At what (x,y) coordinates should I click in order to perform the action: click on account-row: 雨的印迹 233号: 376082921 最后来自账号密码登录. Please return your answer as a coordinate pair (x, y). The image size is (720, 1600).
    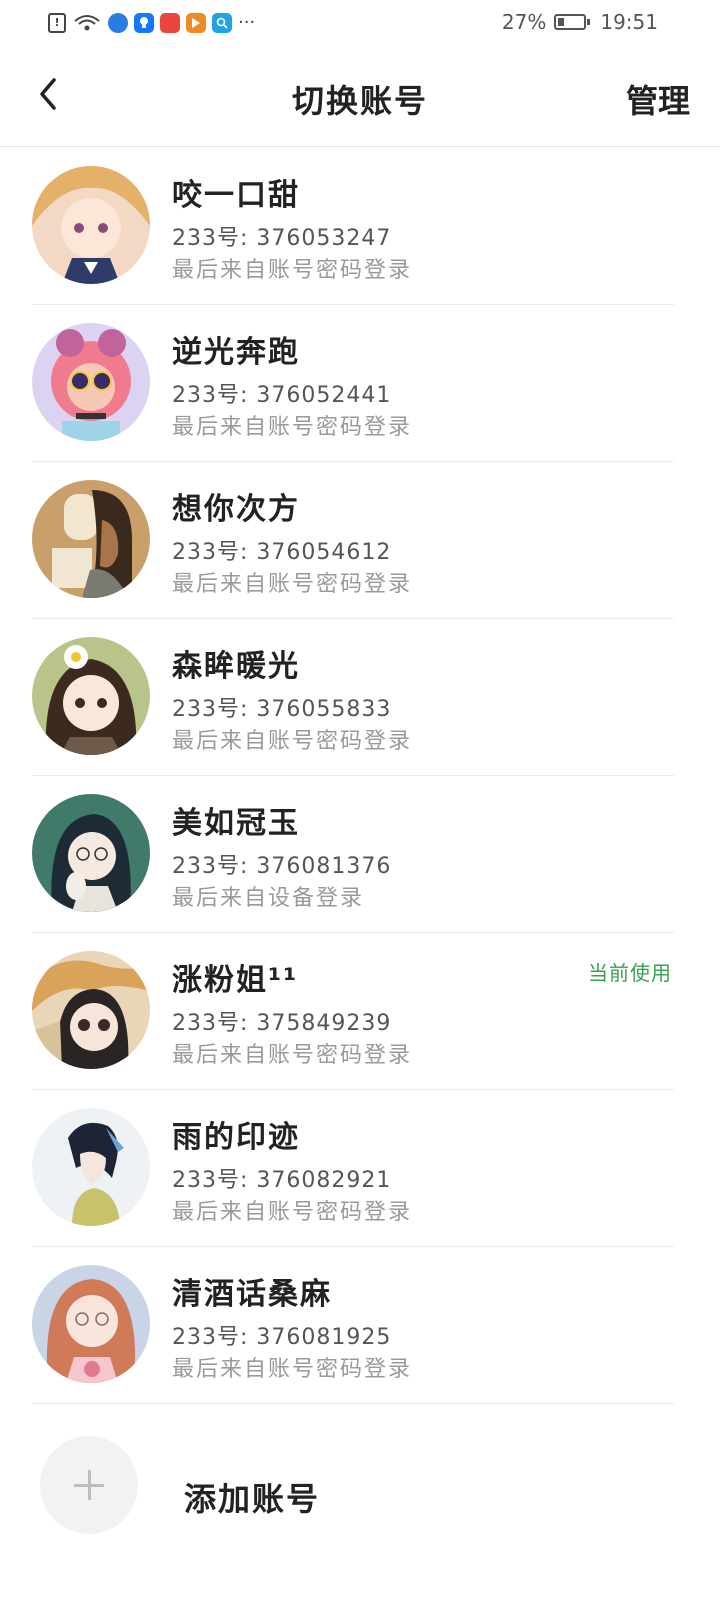
    Looking at the image, I should click on (360, 1168).